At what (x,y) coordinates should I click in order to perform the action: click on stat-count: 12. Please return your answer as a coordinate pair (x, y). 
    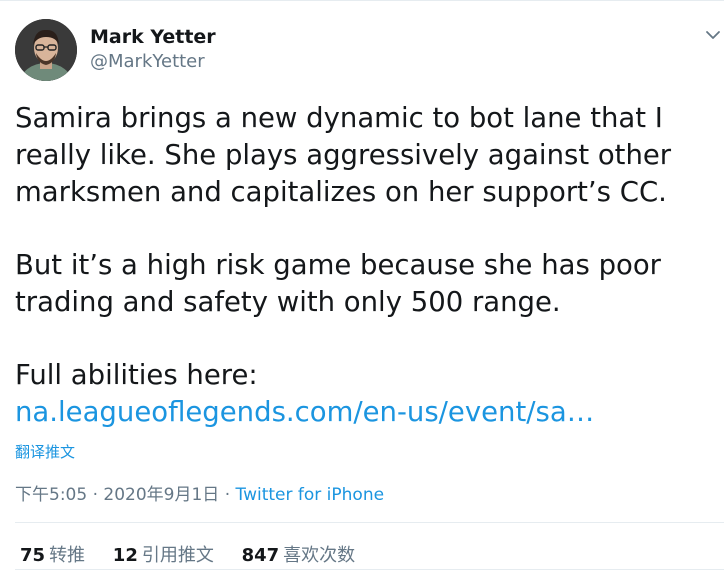
    Looking at the image, I should click on (125, 555).